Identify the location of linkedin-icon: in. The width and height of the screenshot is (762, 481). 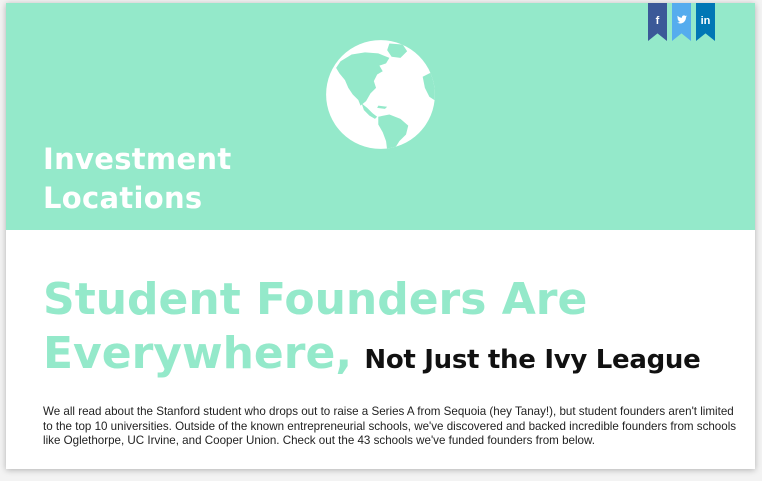
(705, 21).